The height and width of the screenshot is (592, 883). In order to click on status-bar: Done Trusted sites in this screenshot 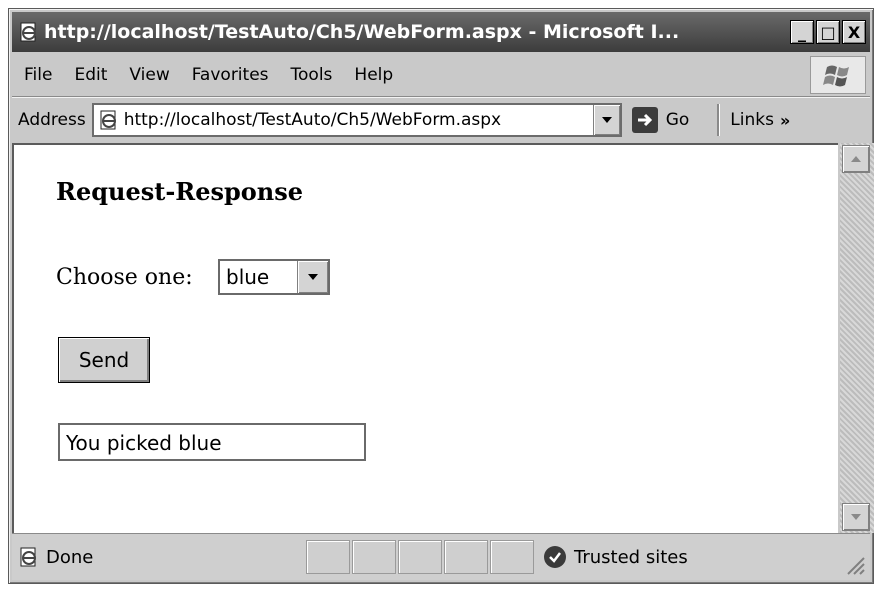, I will do `click(441, 556)`.